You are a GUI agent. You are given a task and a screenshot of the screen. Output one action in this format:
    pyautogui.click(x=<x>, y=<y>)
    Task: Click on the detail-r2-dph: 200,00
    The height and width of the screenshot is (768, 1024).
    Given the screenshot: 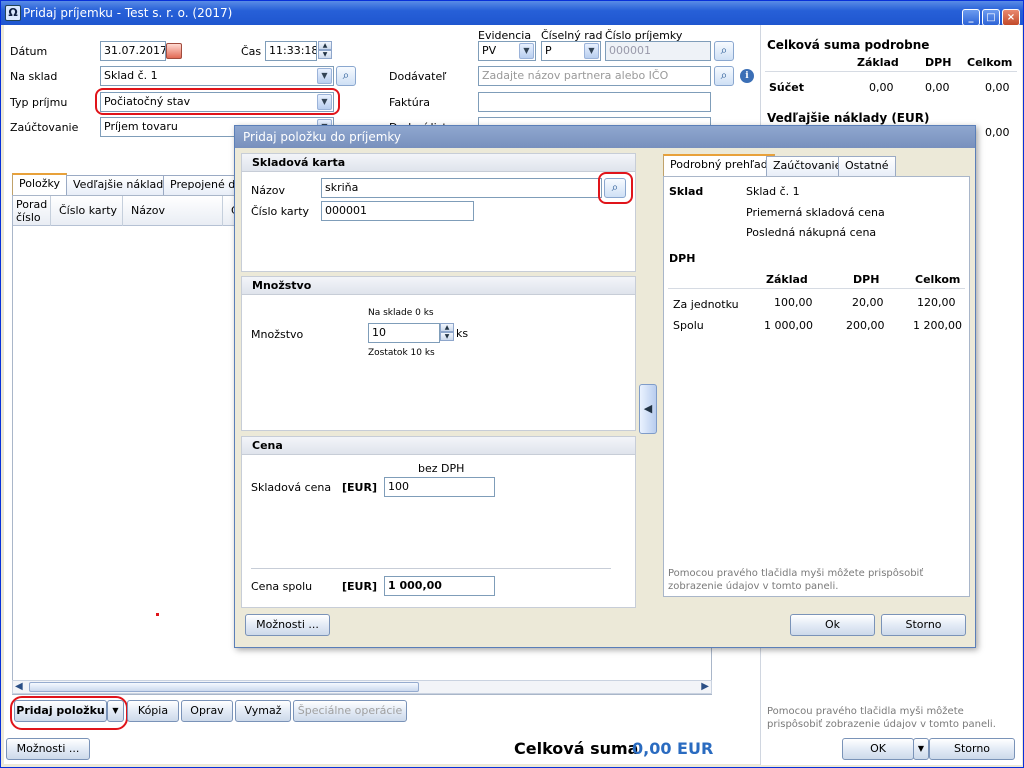 What is the action you would take?
    pyautogui.click(x=865, y=325)
    